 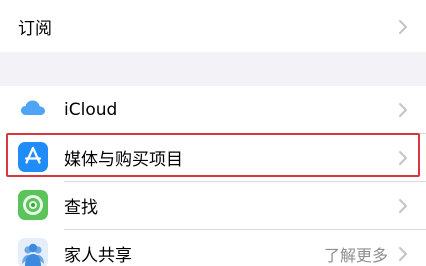 I want to click on settings-row-family-sharing: 家人共享 了解更多, so click(x=213, y=248).